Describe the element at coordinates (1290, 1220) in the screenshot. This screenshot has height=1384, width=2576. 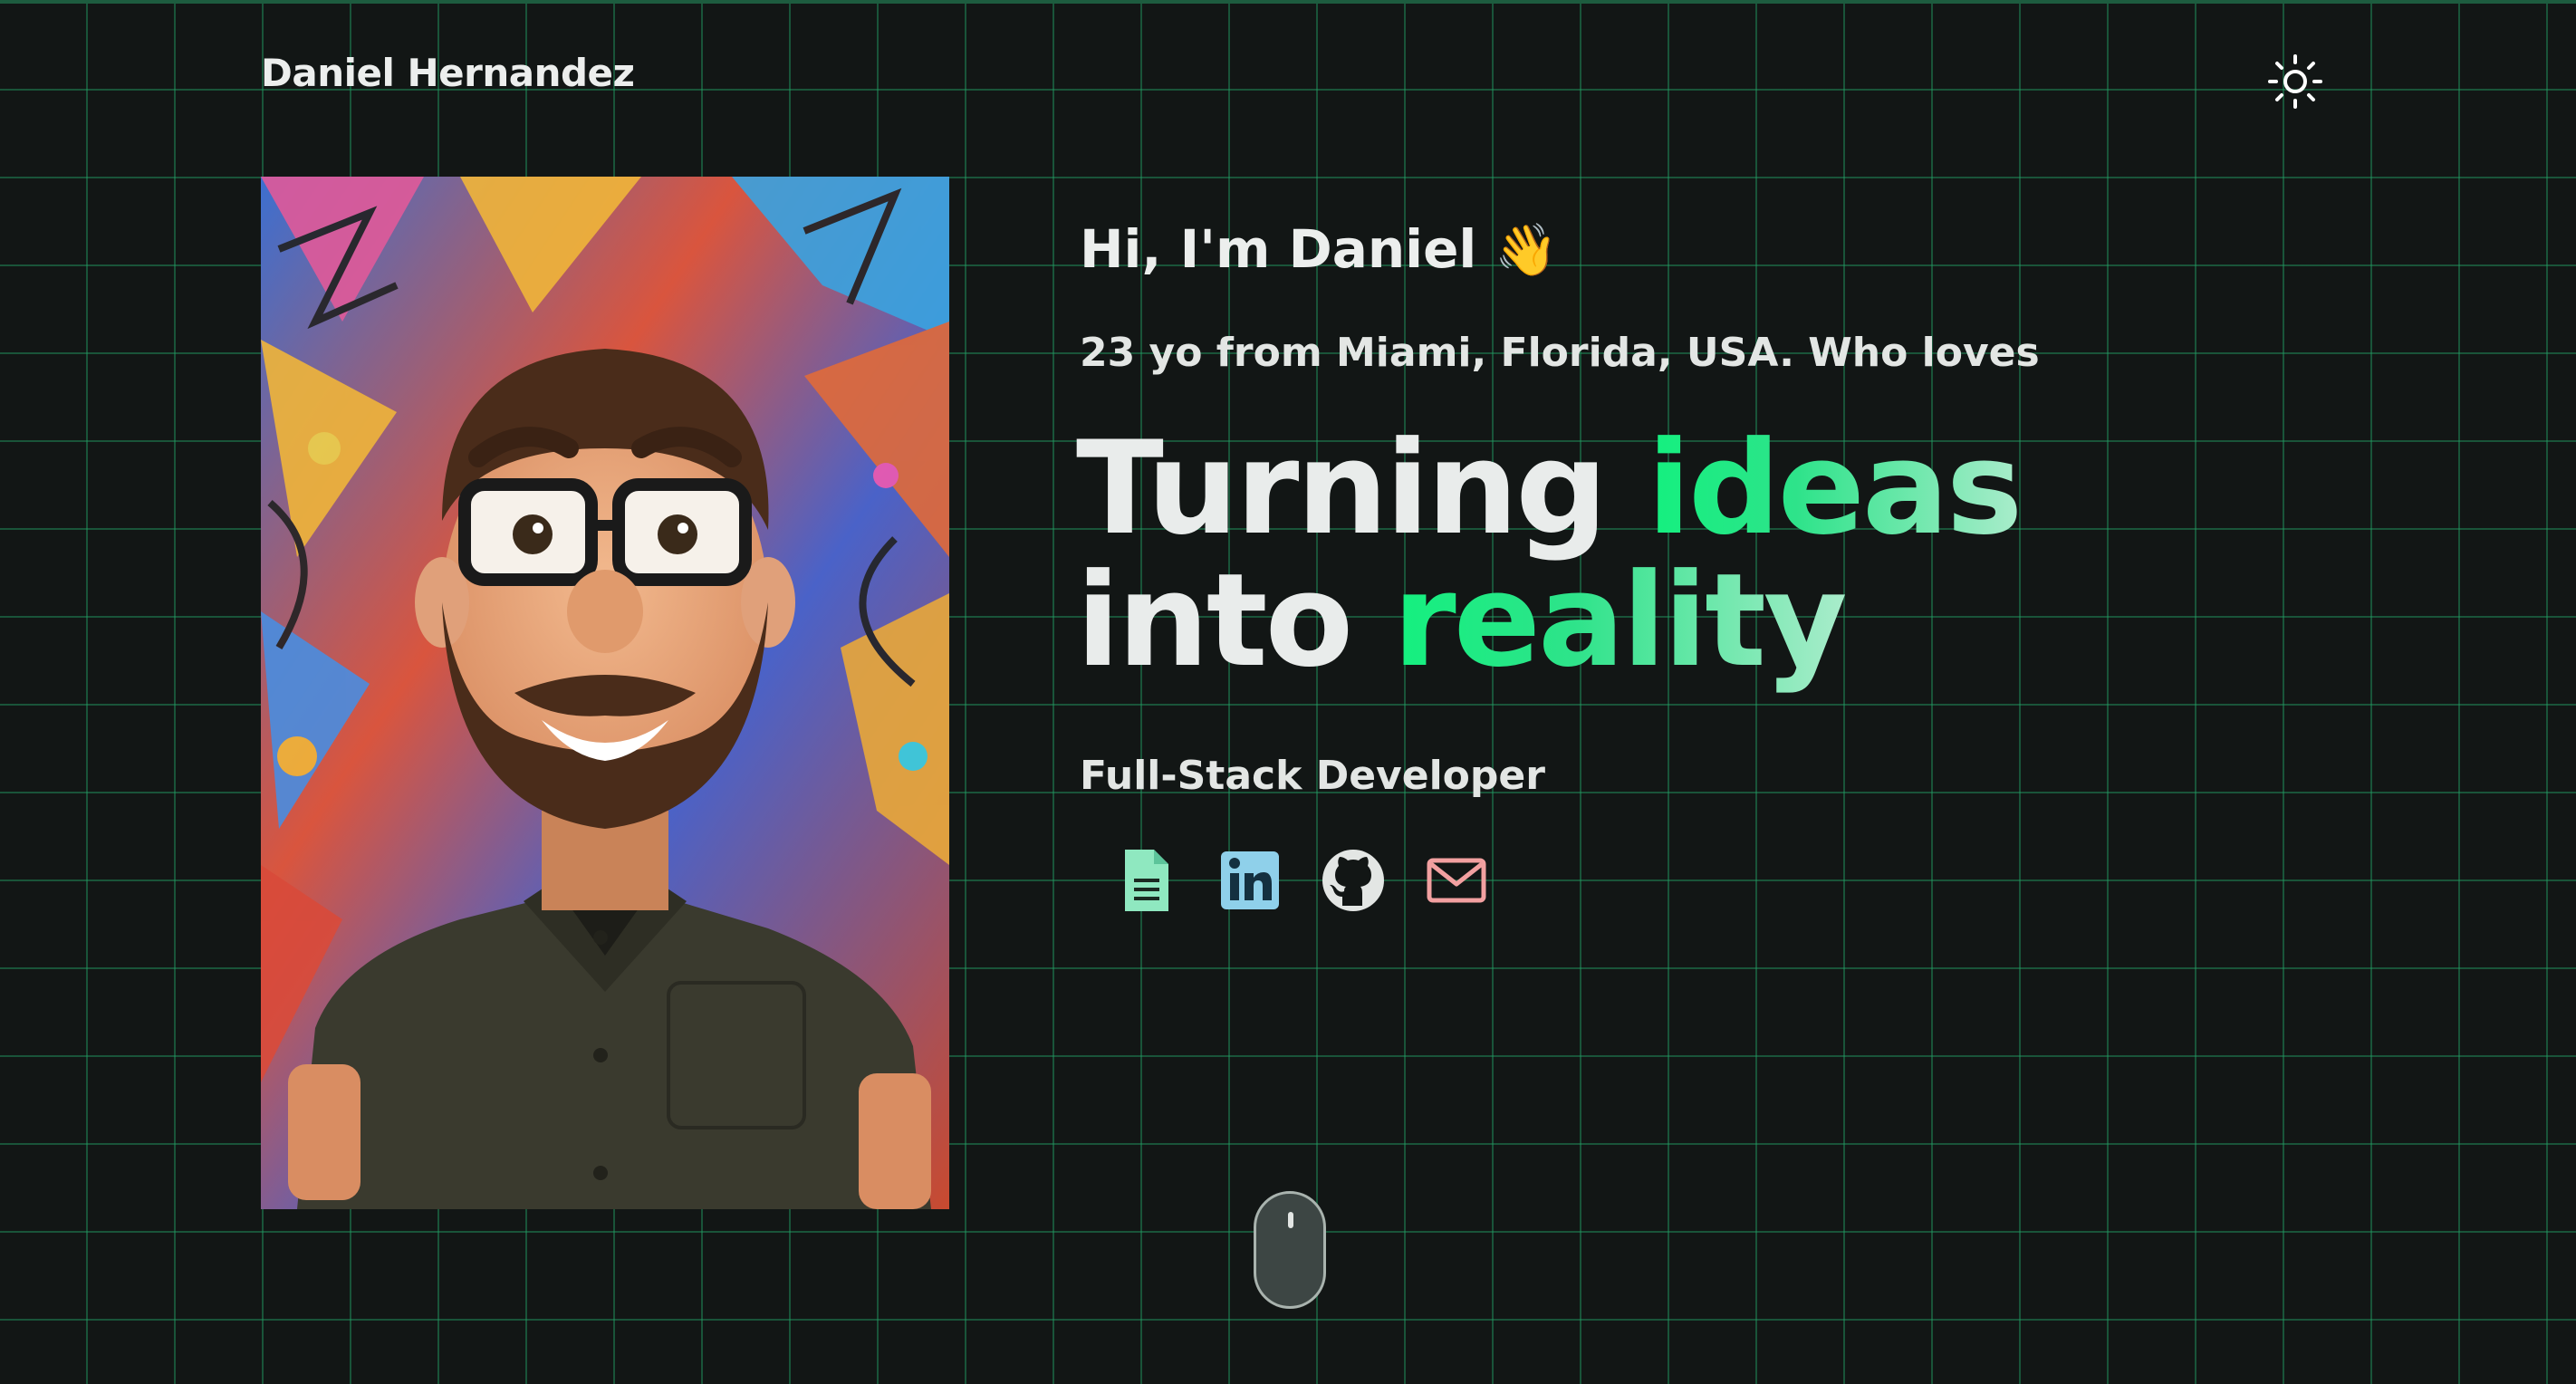
I see `mouse-scroll-icon` at that location.